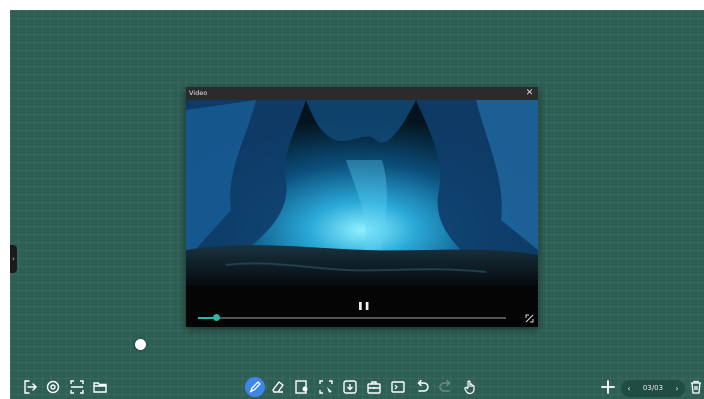 The width and height of the screenshot is (704, 399). Describe the element at coordinates (140, 344) in the screenshot. I see `pointer-cursor` at that location.